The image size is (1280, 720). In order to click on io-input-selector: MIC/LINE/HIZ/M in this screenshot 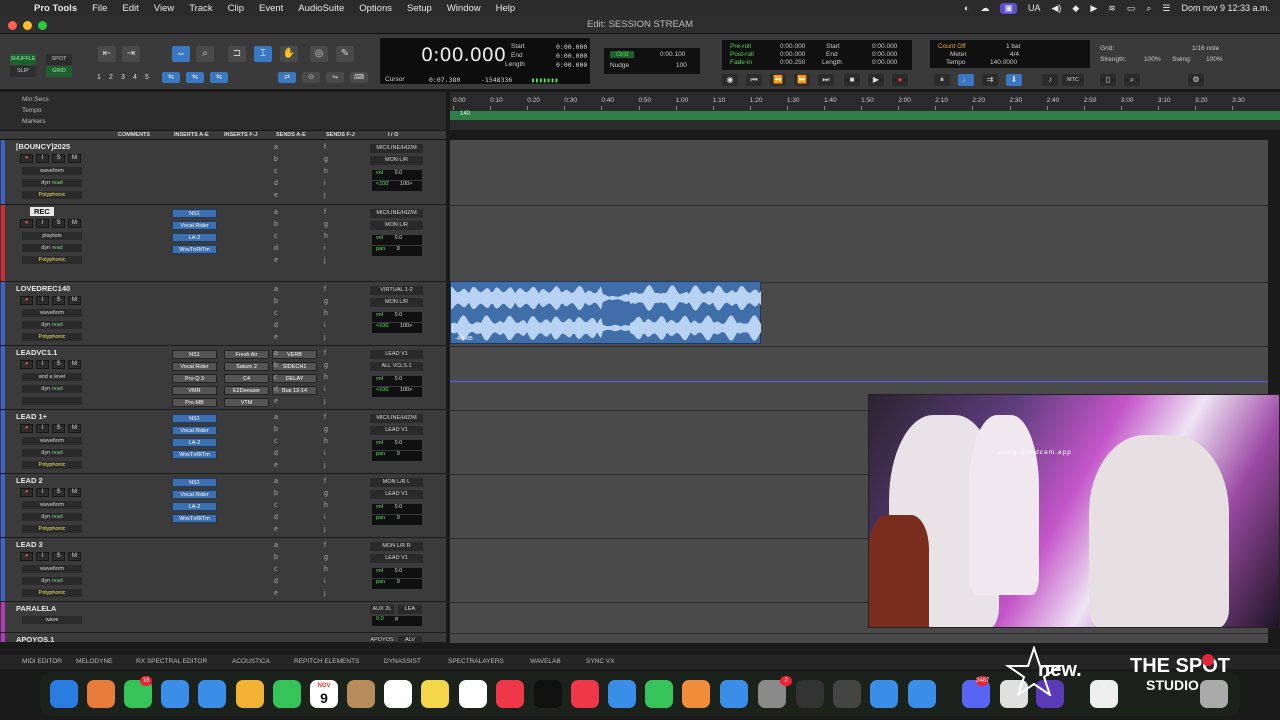, I will do `click(396, 148)`.